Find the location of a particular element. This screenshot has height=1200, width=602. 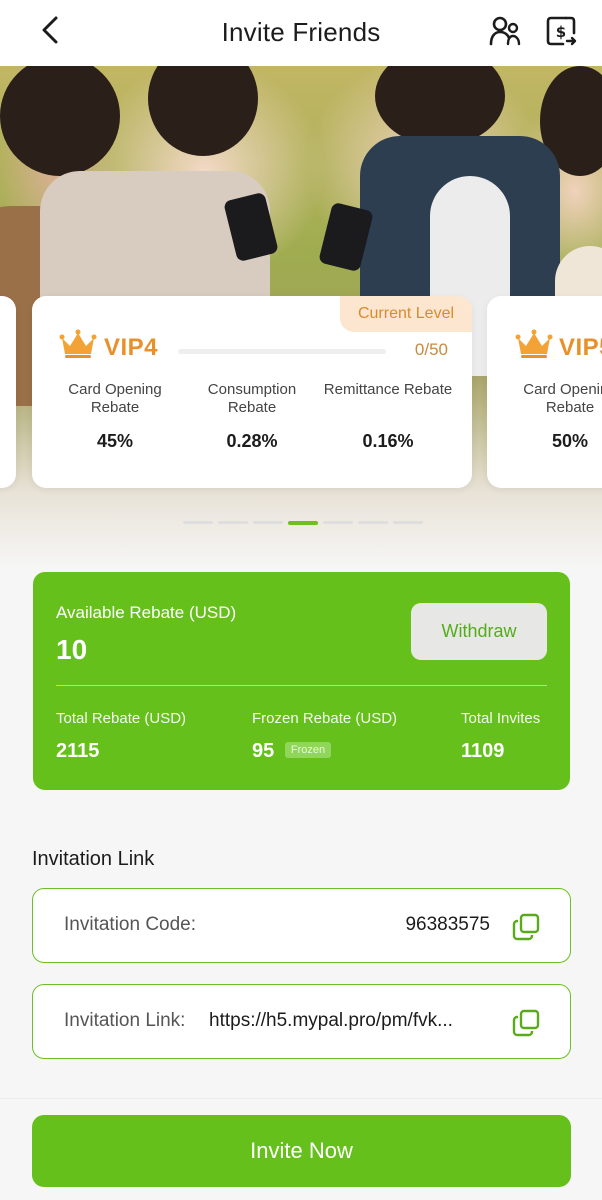

rebate-value: 0.28% is located at coordinates (252, 441).